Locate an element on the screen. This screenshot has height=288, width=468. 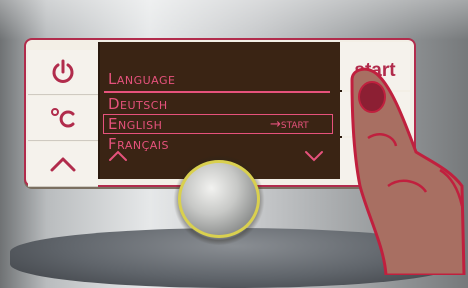
option-english: English is located at coordinates (135, 124).